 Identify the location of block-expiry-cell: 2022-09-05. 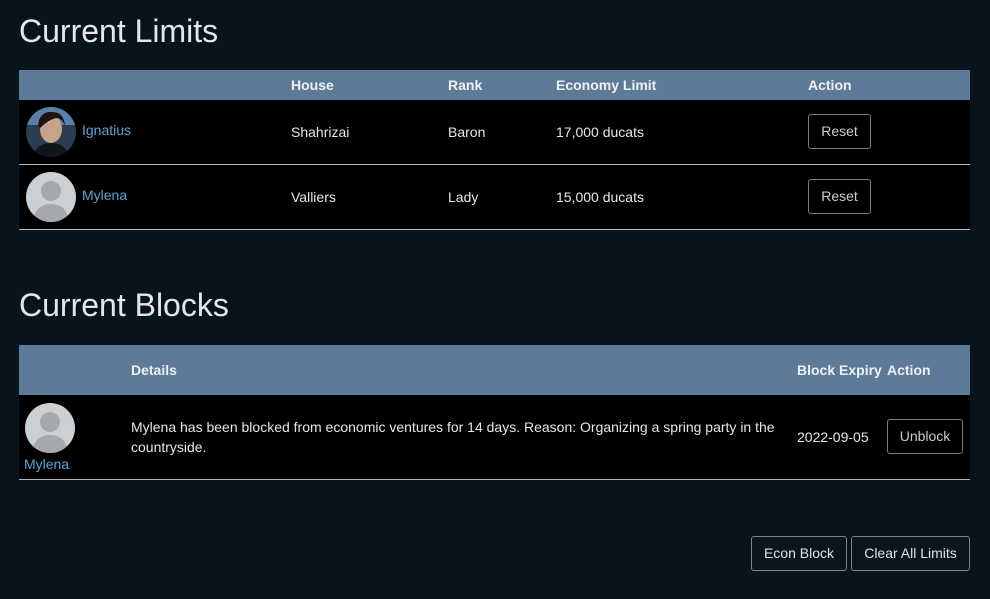
(833, 436).